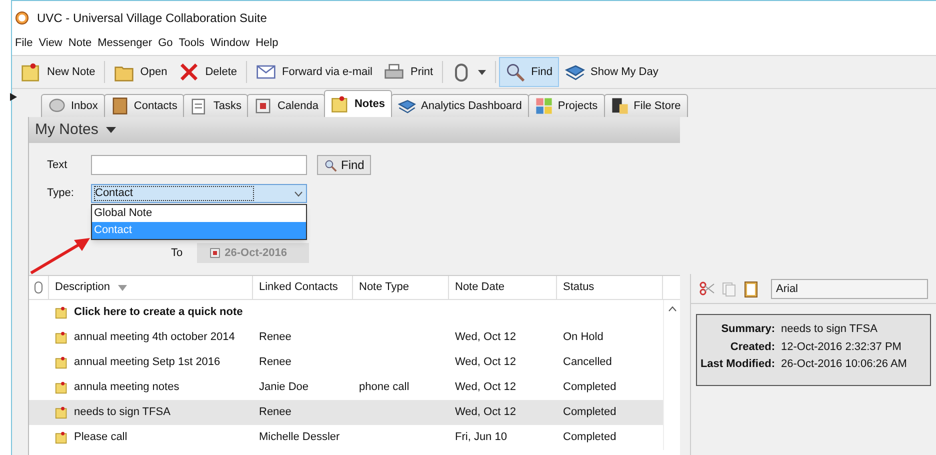  Describe the element at coordinates (80, 43) in the screenshot. I see `menu-item: Note` at that location.